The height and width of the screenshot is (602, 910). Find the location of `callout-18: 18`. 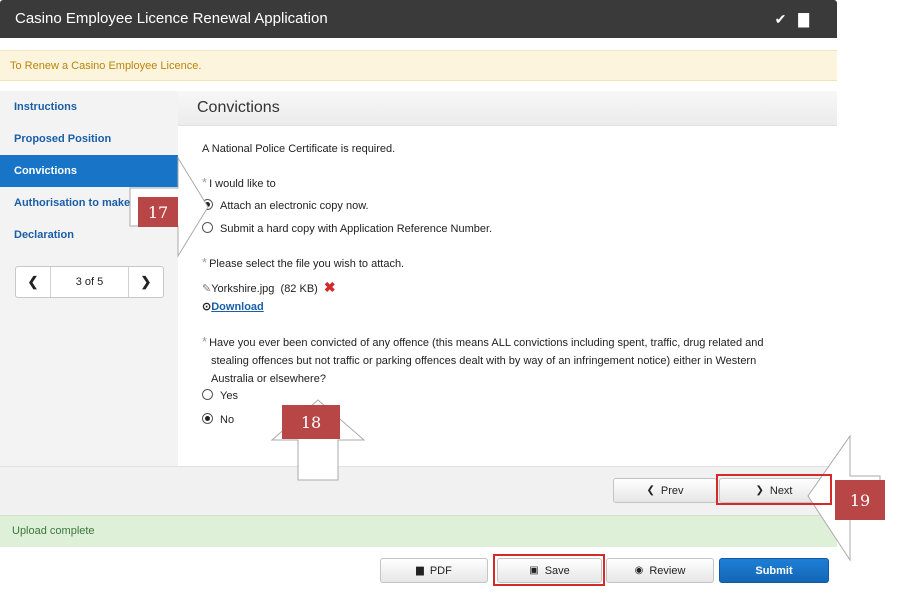

callout-18: 18 is located at coordinates (311, 422).